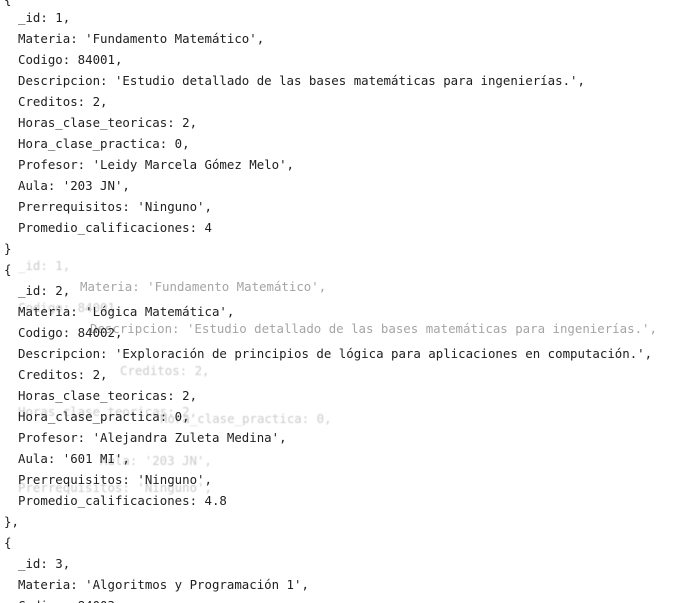 The image size is (700, 603). What do you see at coordinates (126, 311) in the screenshot?
I see `doc2-field-materia: Materia: 'Lógica Matemática',` at bounding box center [126, 311].